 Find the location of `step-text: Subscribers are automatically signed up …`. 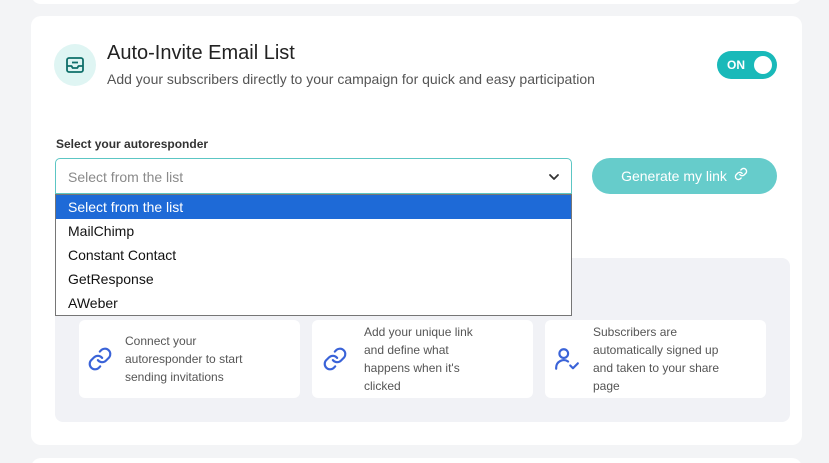

step-text: Subscribers are automatically signed up … is located at coordinates (656, 359).